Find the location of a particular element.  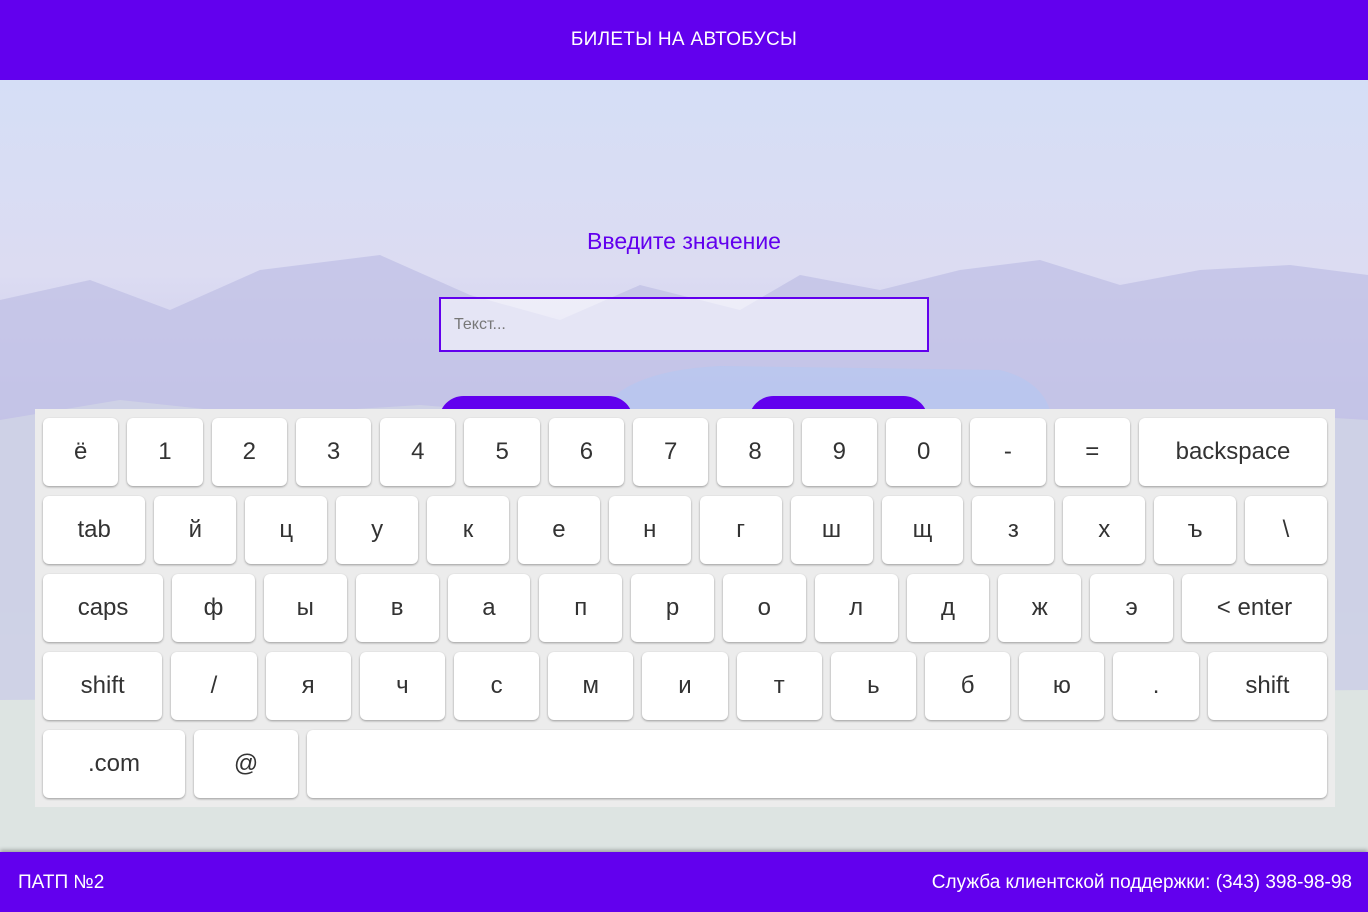

key-k: к is located at coordinates (468, 530).